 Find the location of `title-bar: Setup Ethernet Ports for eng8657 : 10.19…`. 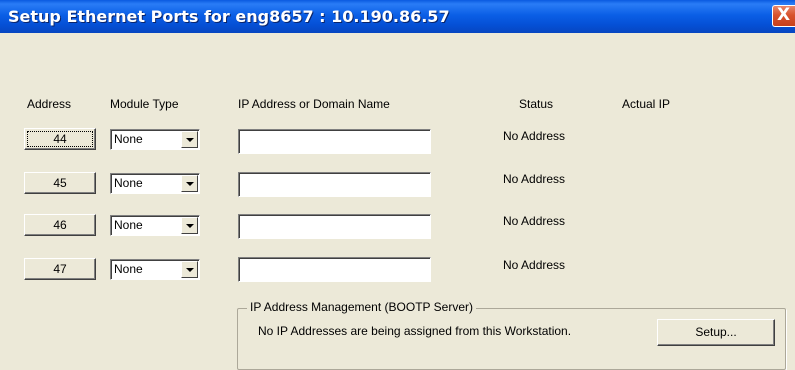

title-bar: Setup Ethernet Ports for eng8657 : 10.19… is located at coordinates (397, 16).